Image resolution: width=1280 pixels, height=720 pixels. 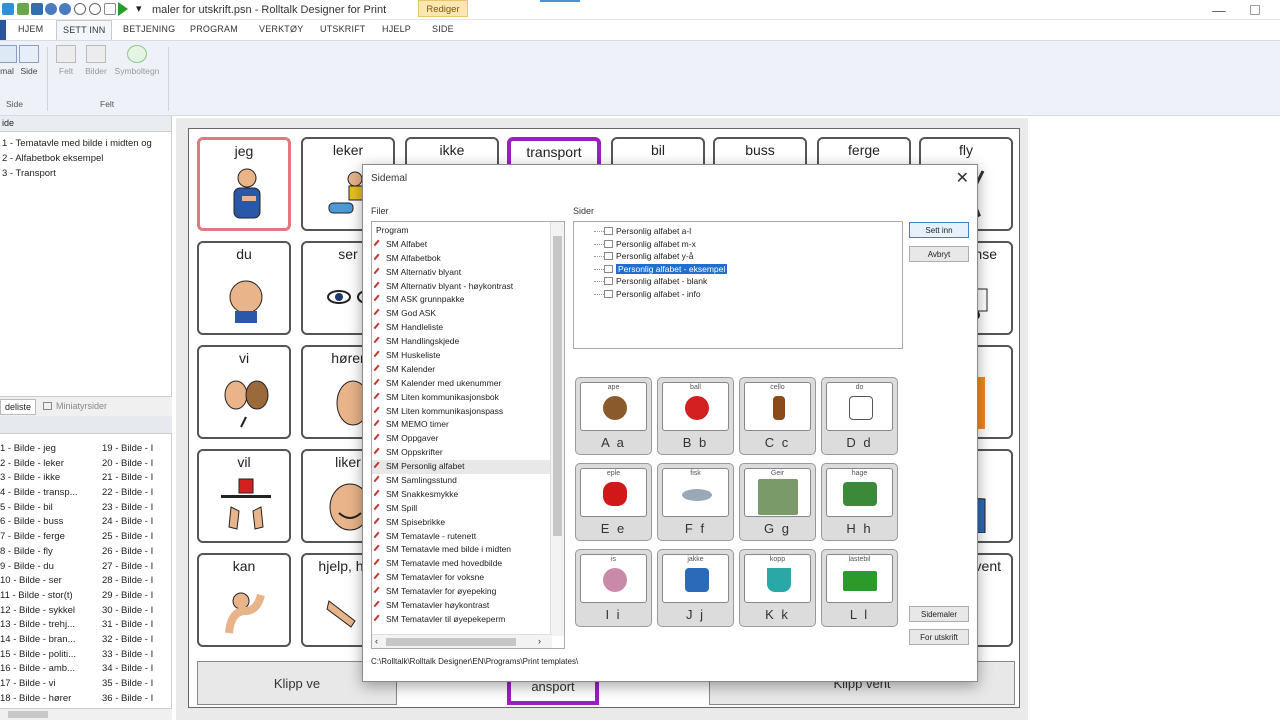 What do you see at coordinates (137, 493) in the screenshot?
I see `image-item: 22 - Bilde - I` at bounding box center [137, 493].